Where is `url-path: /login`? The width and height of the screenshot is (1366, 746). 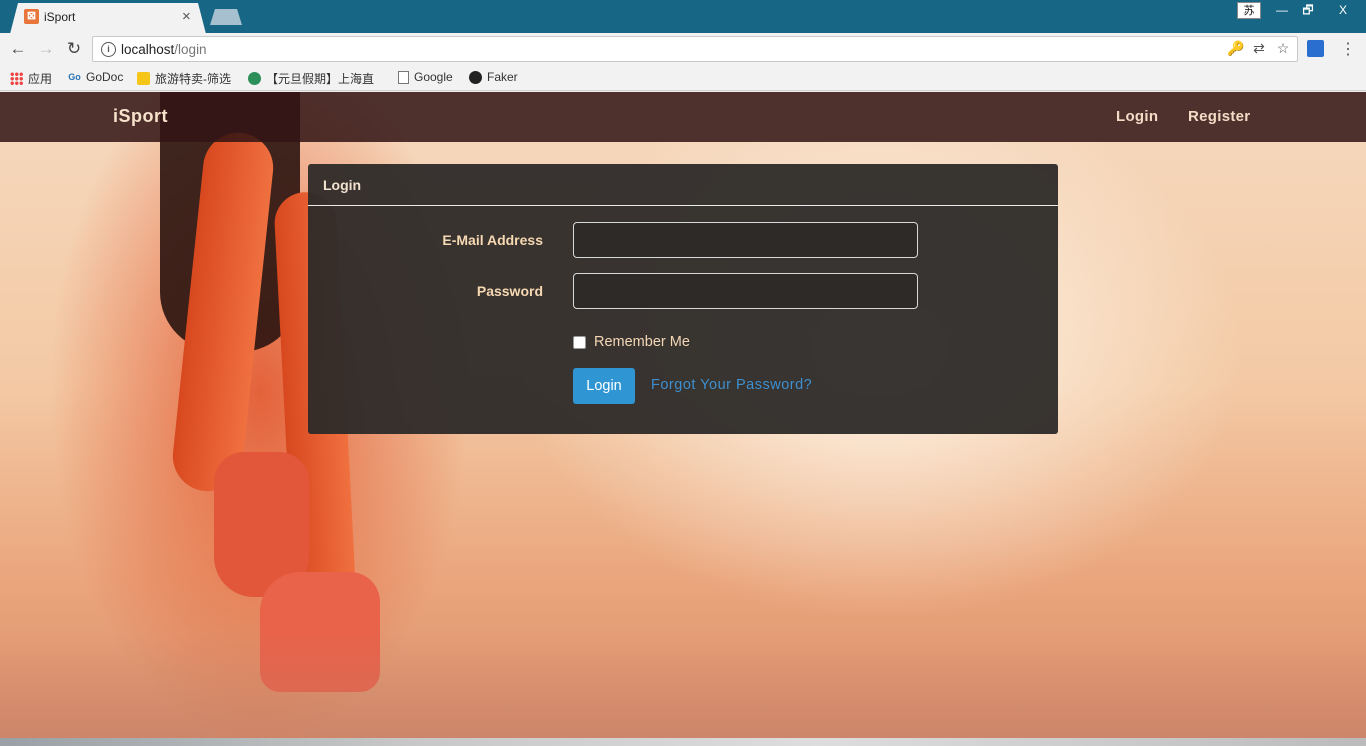 url-path: /login is located at coordinates (190, 49).